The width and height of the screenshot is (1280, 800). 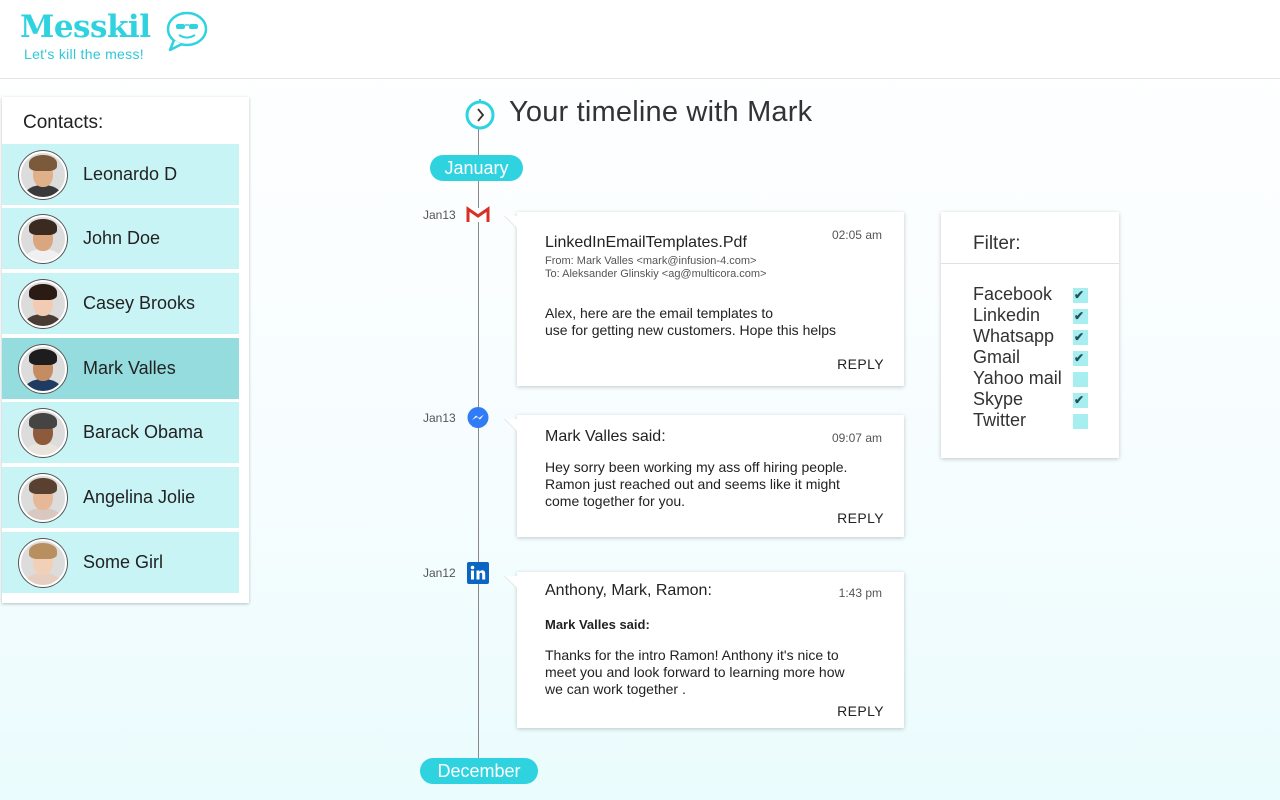 What do you see at coordinates (63, 122) in the screenshot?
I see `contacts-title: Contacts:` at bounding box center [63, 122].